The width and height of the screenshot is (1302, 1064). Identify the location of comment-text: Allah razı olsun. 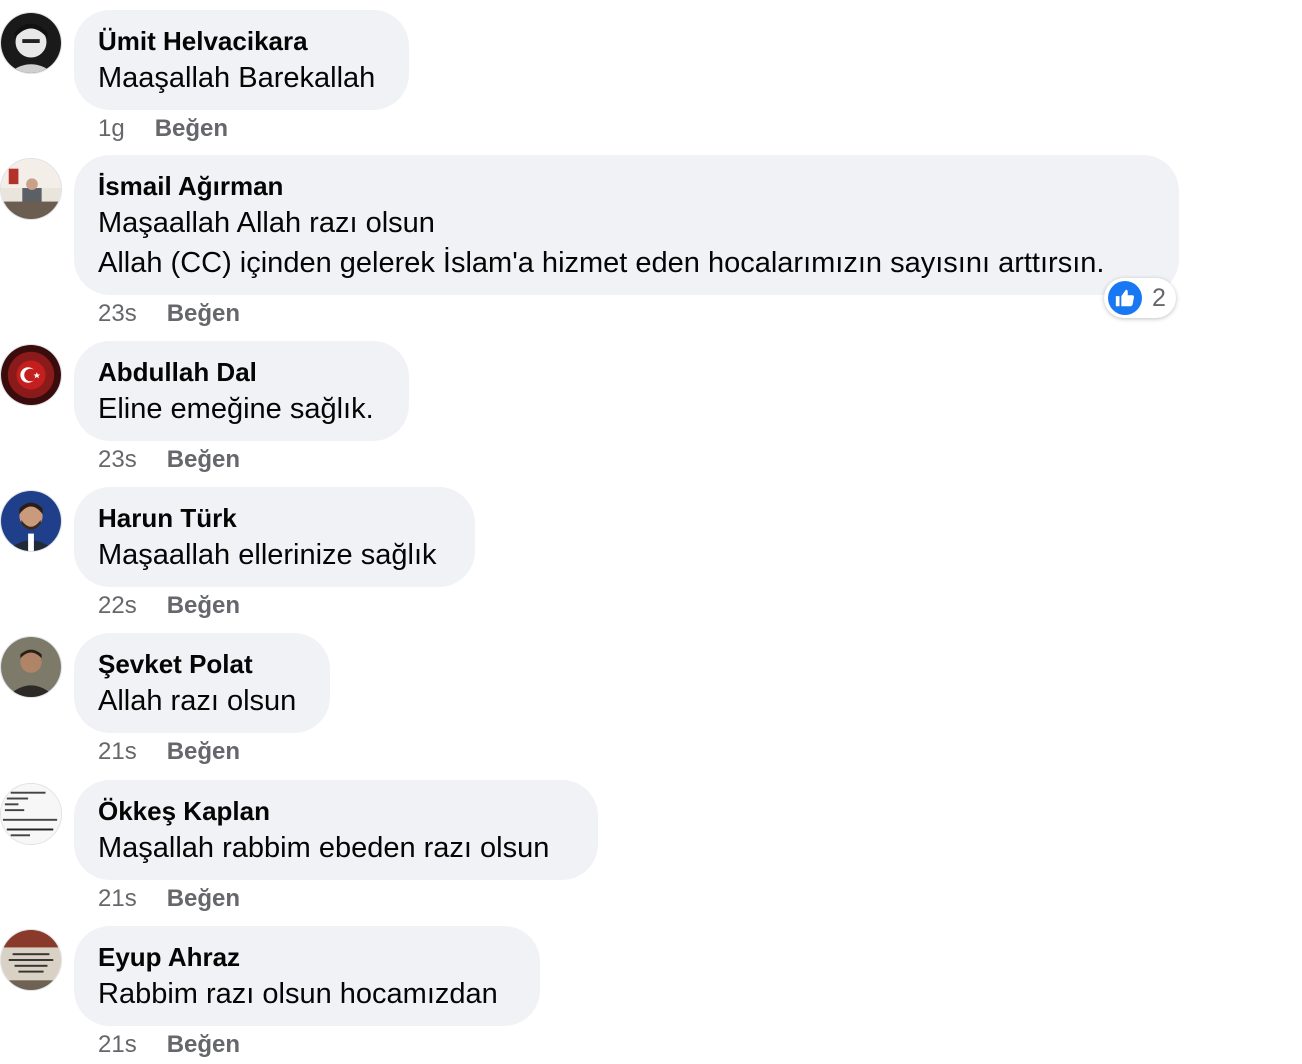
(197, 701).